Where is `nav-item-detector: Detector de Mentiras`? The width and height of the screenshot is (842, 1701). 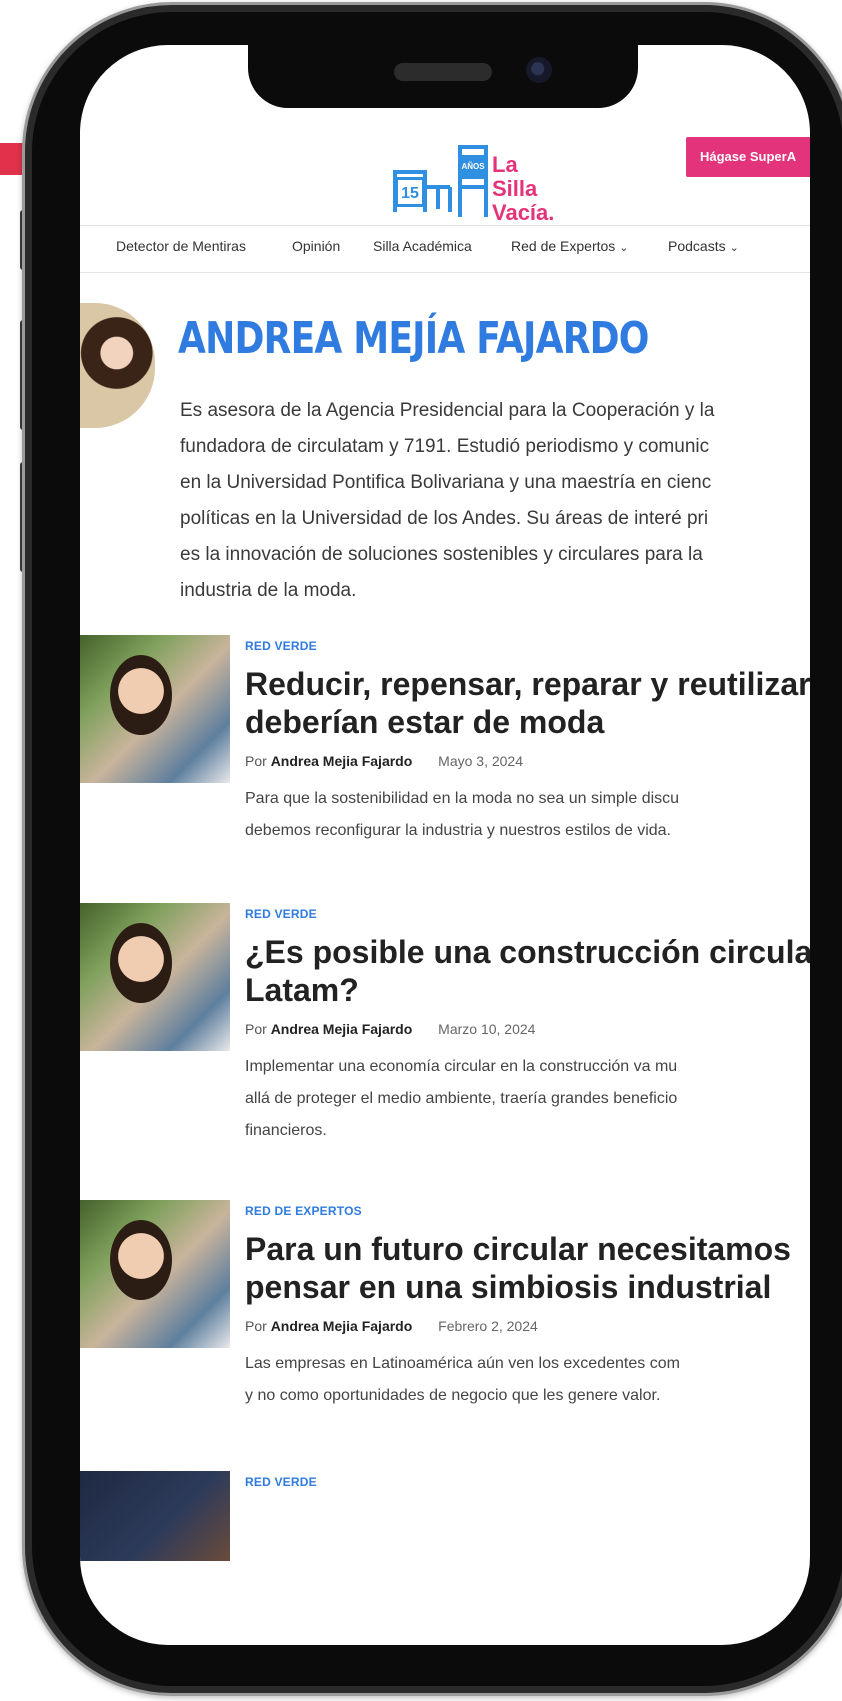
nav-item-detector: Detector de Mentiras is located at coordinates (181, 246).